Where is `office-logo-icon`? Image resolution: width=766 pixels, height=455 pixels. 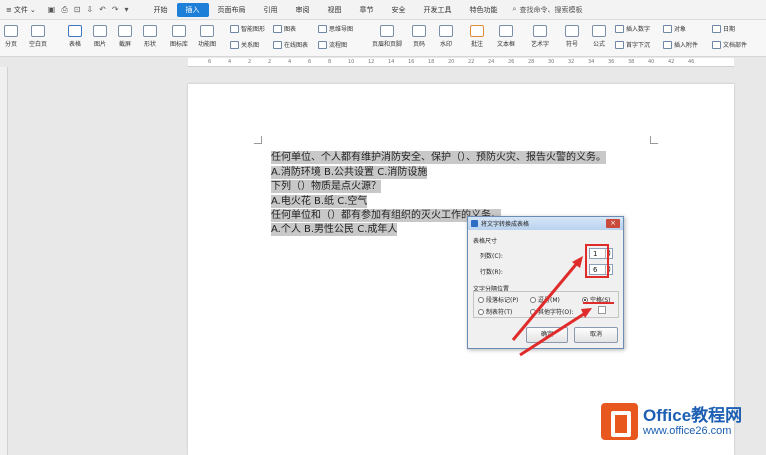
office-logo-icon is located at coordinates (619, 421).